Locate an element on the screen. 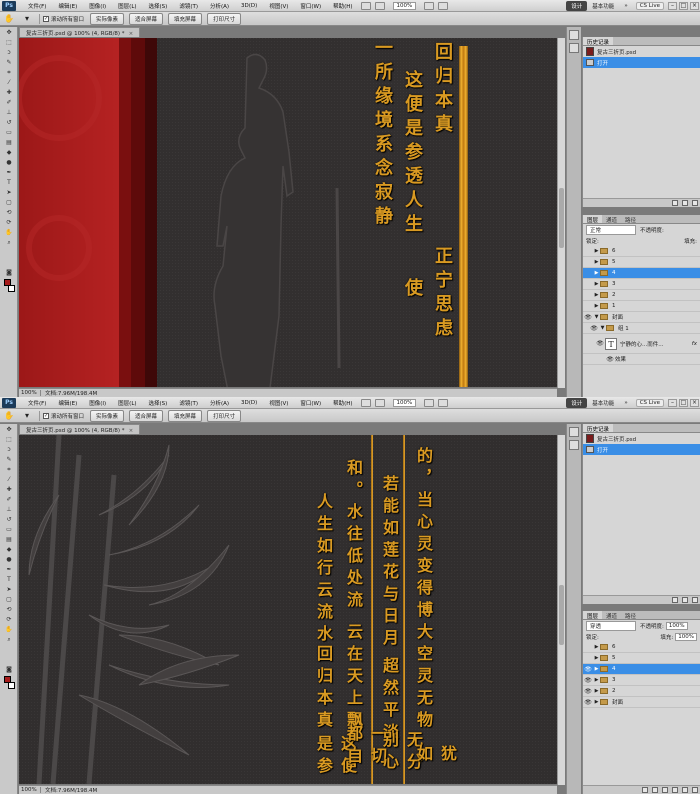 This screenshot has height=794, width=700. layer-row: 👁 ▶ 2 is located at coordinates (641, 691).